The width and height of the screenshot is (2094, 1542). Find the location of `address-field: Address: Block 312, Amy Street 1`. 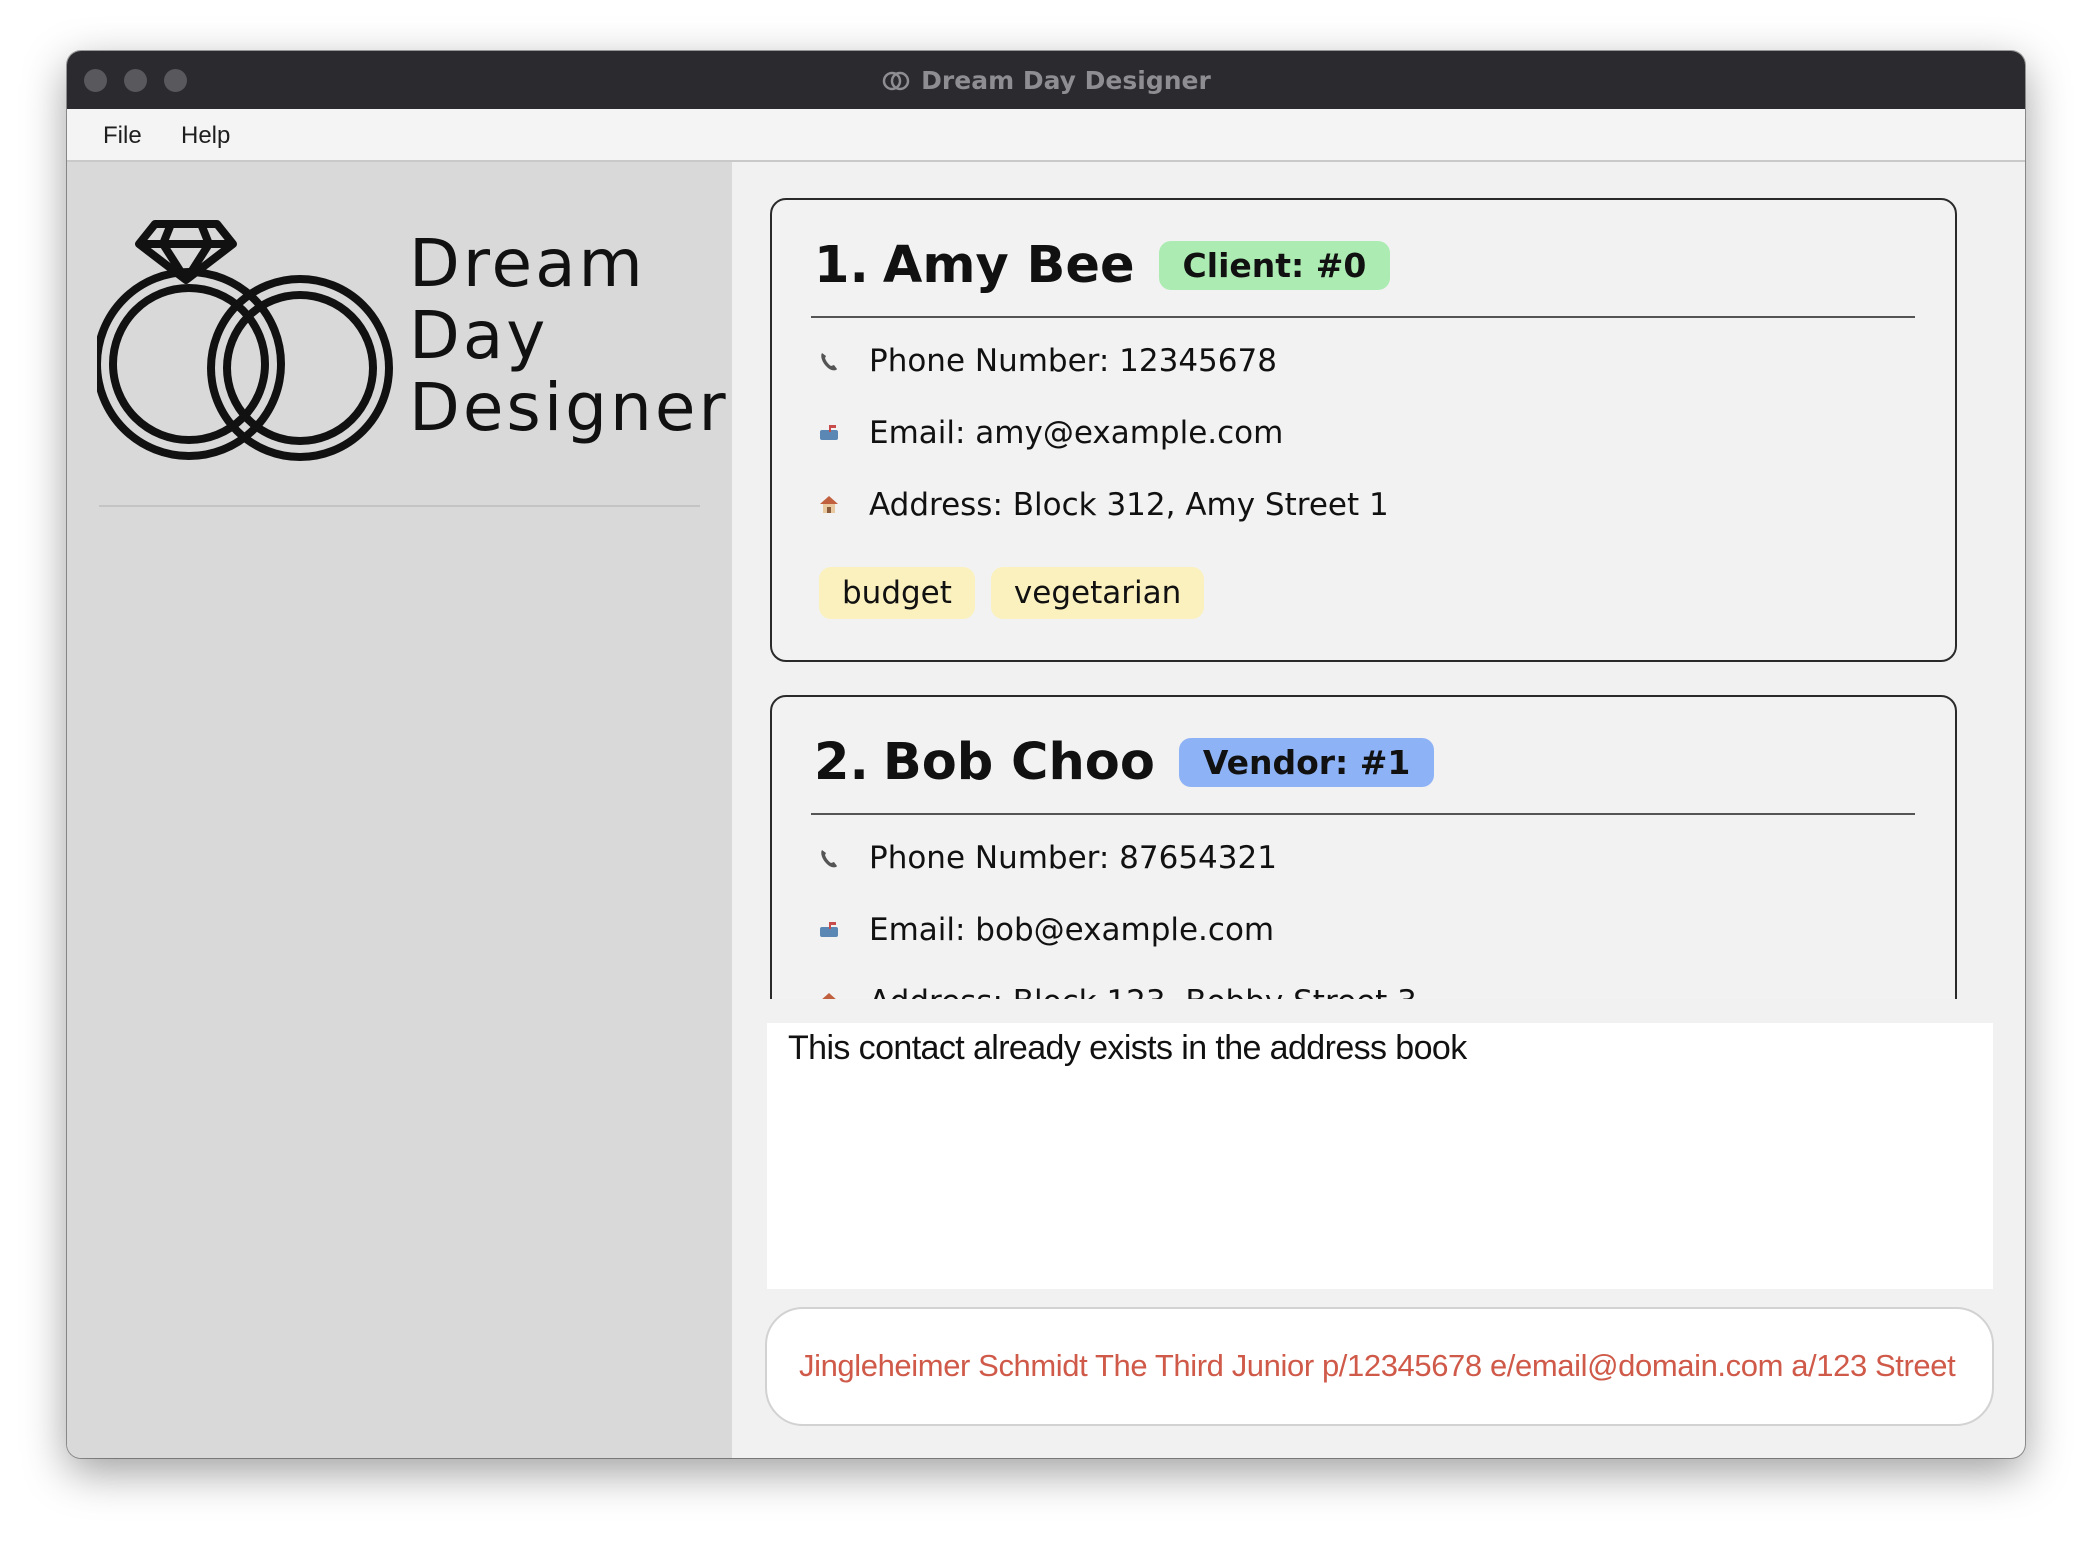

address-field: Address: Block 312, Amy Street 1 is located at coordinates (1103, 505).